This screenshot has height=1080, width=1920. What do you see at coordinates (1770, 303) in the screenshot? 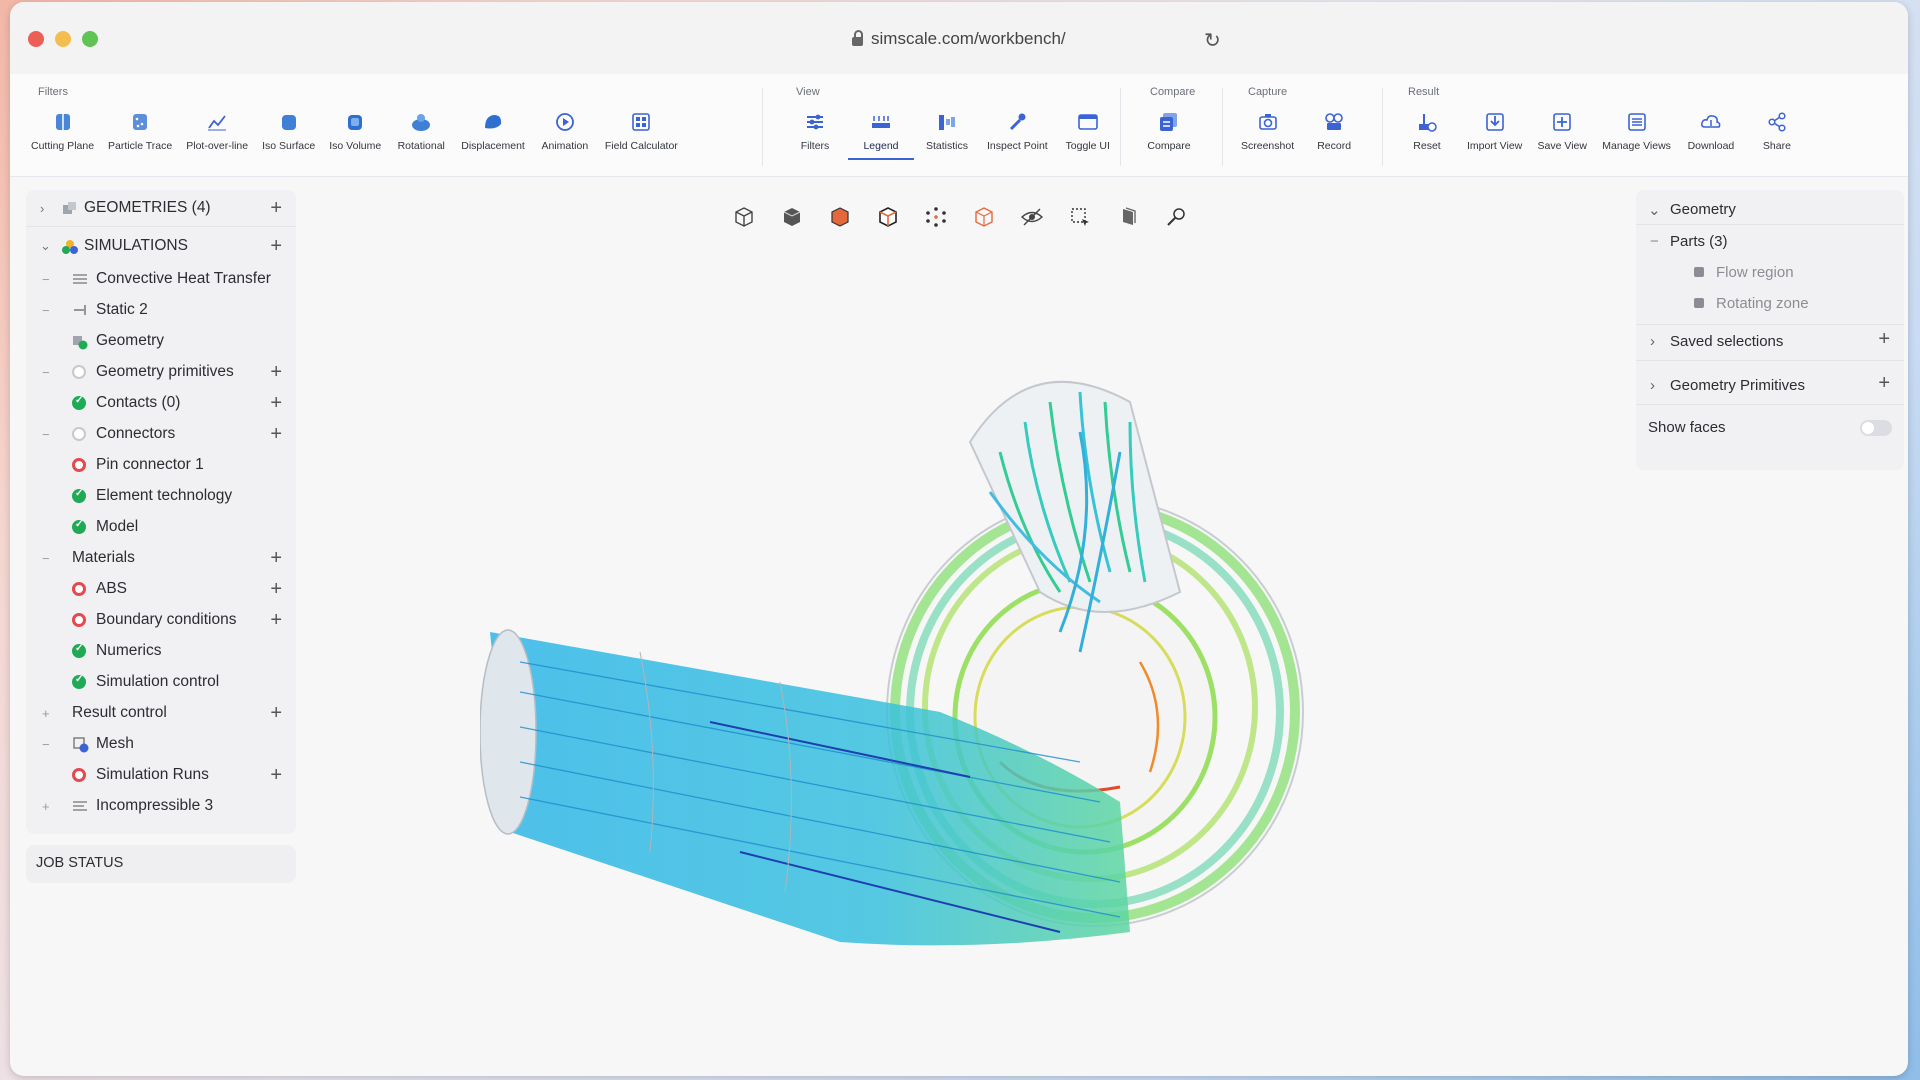
I see `rotating-zone-item: Rotating zone` at bounding box center [1770, 303].